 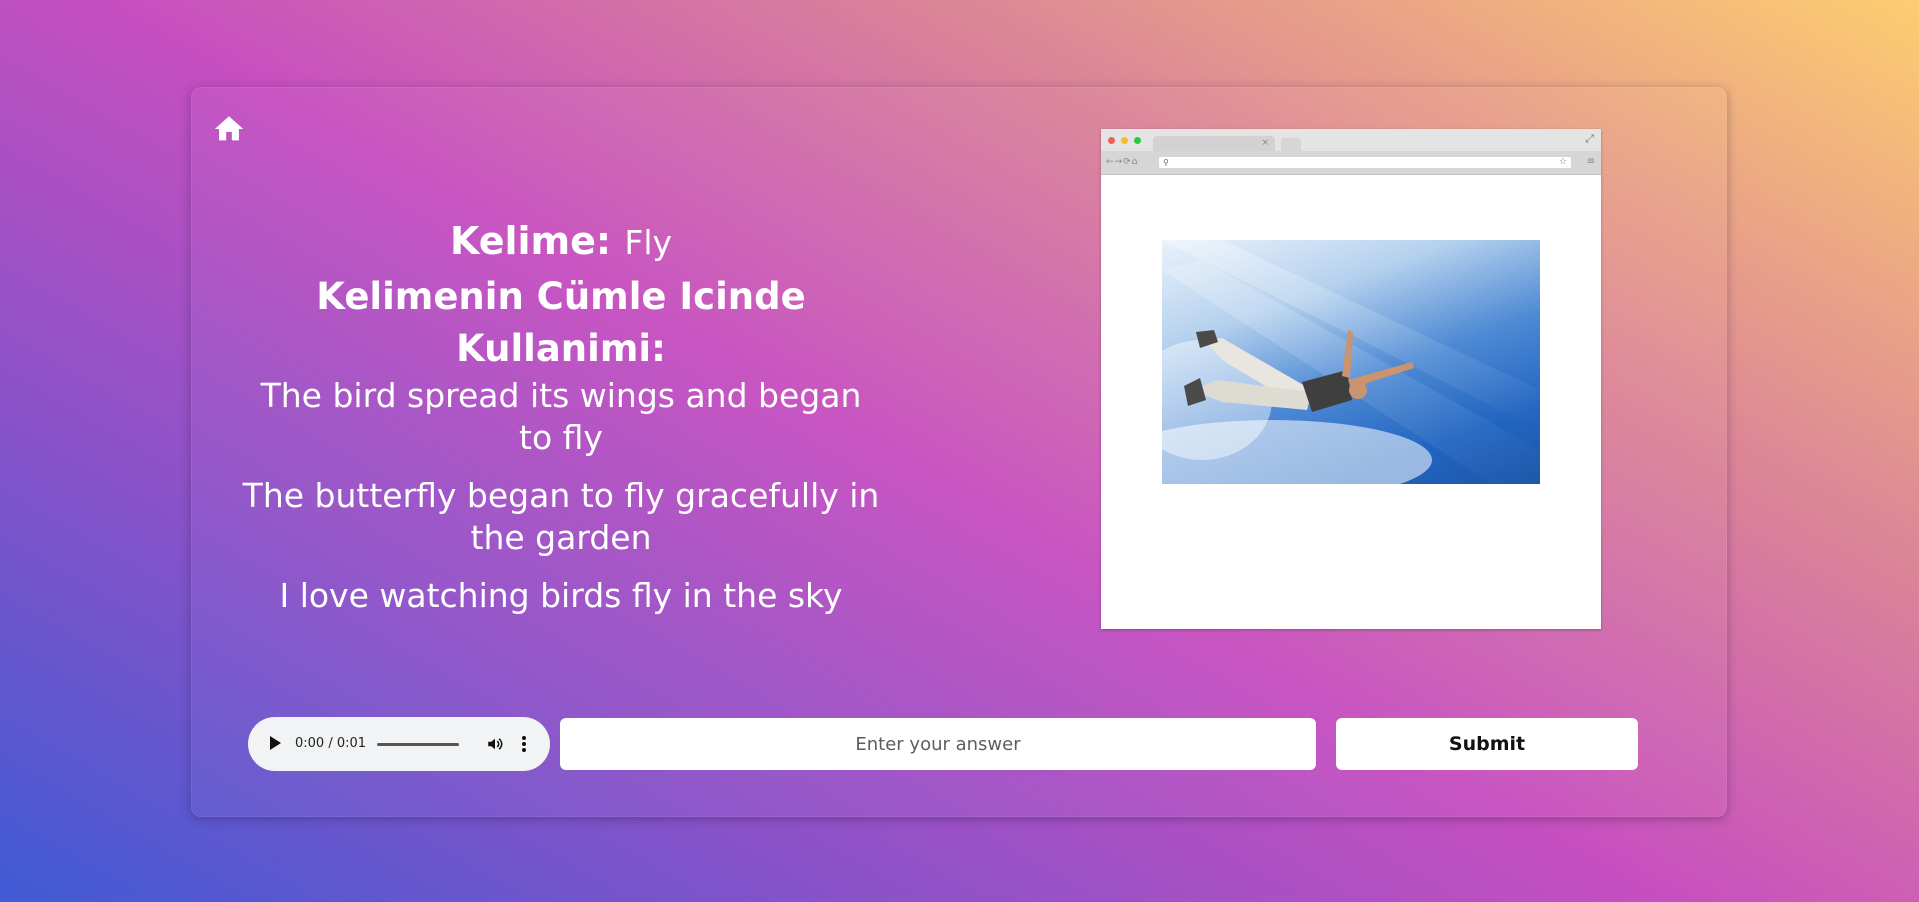 I want to click on search-icon: ⚲, so click(x=1166, y=162).